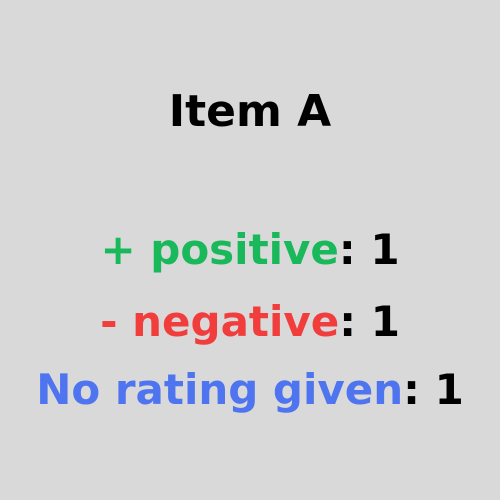 Image resolution: width=500 pixels, height=500 pixels. I want to click on negative-count: 1, so click(385, 321).